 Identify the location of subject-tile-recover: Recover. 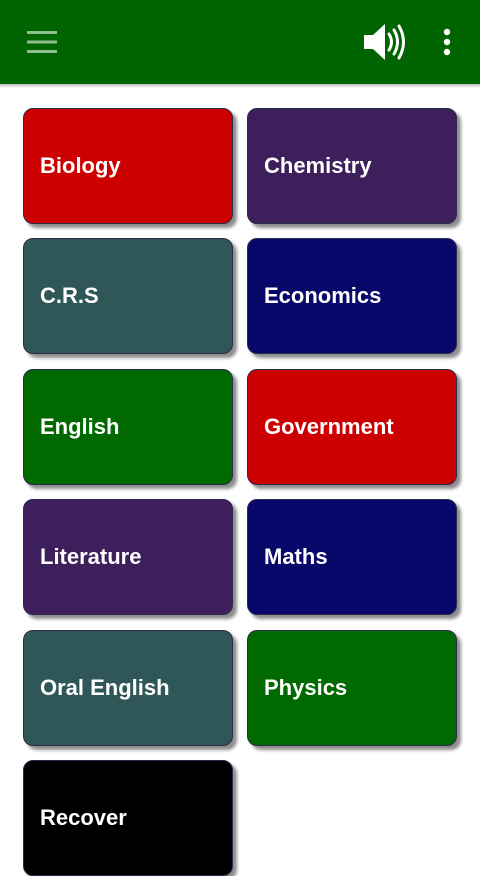
(128, 818).